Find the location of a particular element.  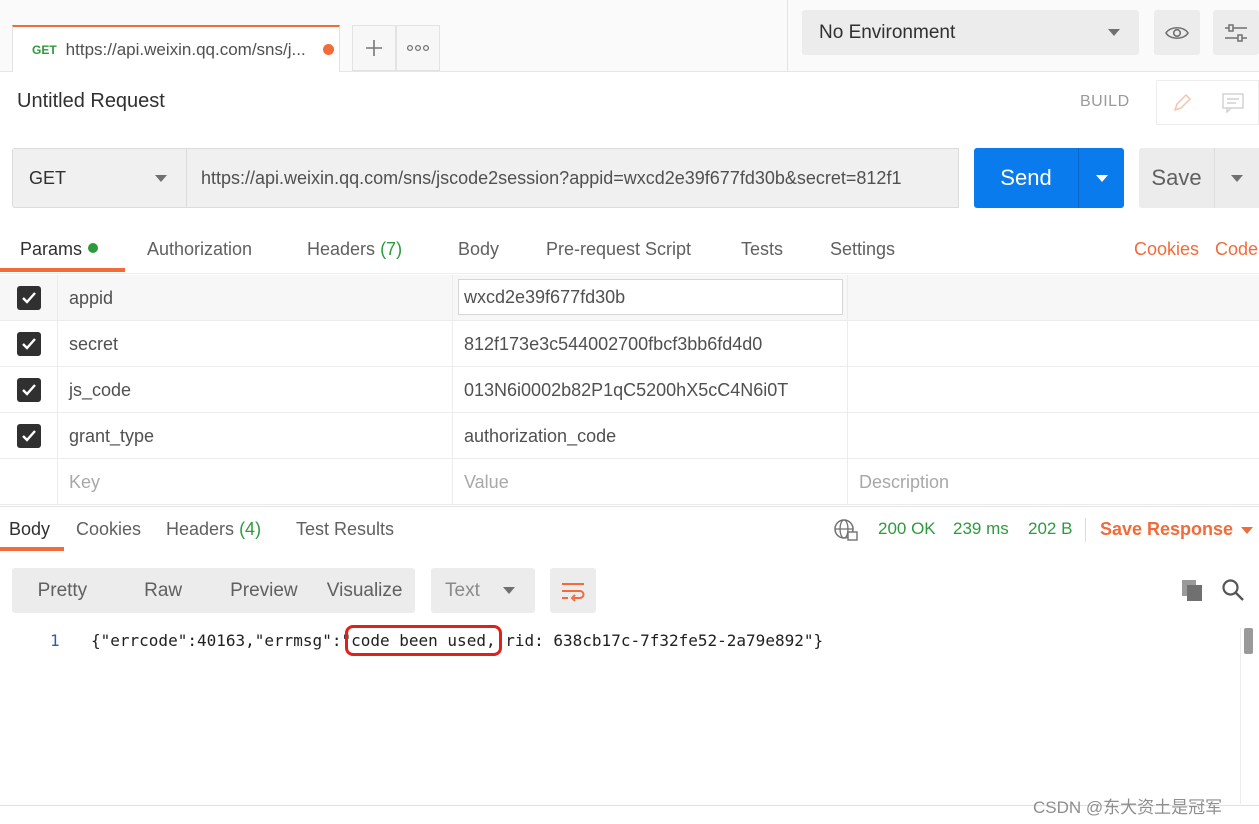

mode-toggle is located at coordinates (1207, 102).